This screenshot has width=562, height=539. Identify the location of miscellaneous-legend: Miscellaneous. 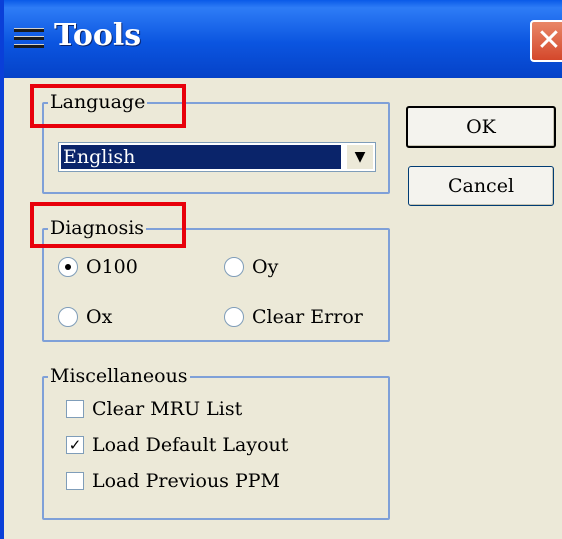
(119, 376).